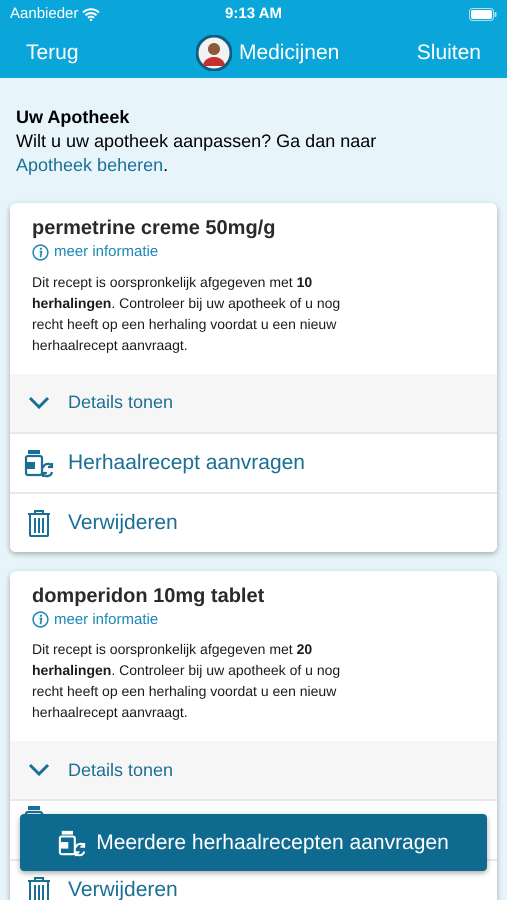 The width and height of the screenshot is (507, 900). I want to click on nav-title: Medicijnen, so click(289, 53).